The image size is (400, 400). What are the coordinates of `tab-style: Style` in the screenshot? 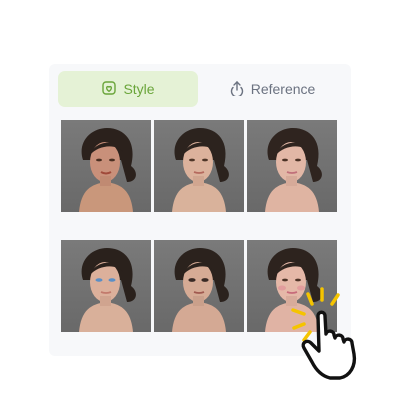 It's located at (128, 89).